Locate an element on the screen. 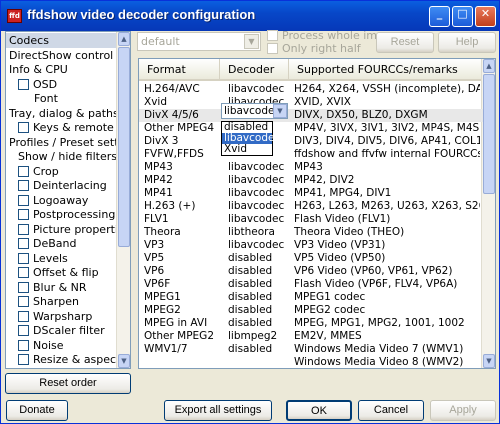  tree-item: Codecs is located at coordinates (61, 40).